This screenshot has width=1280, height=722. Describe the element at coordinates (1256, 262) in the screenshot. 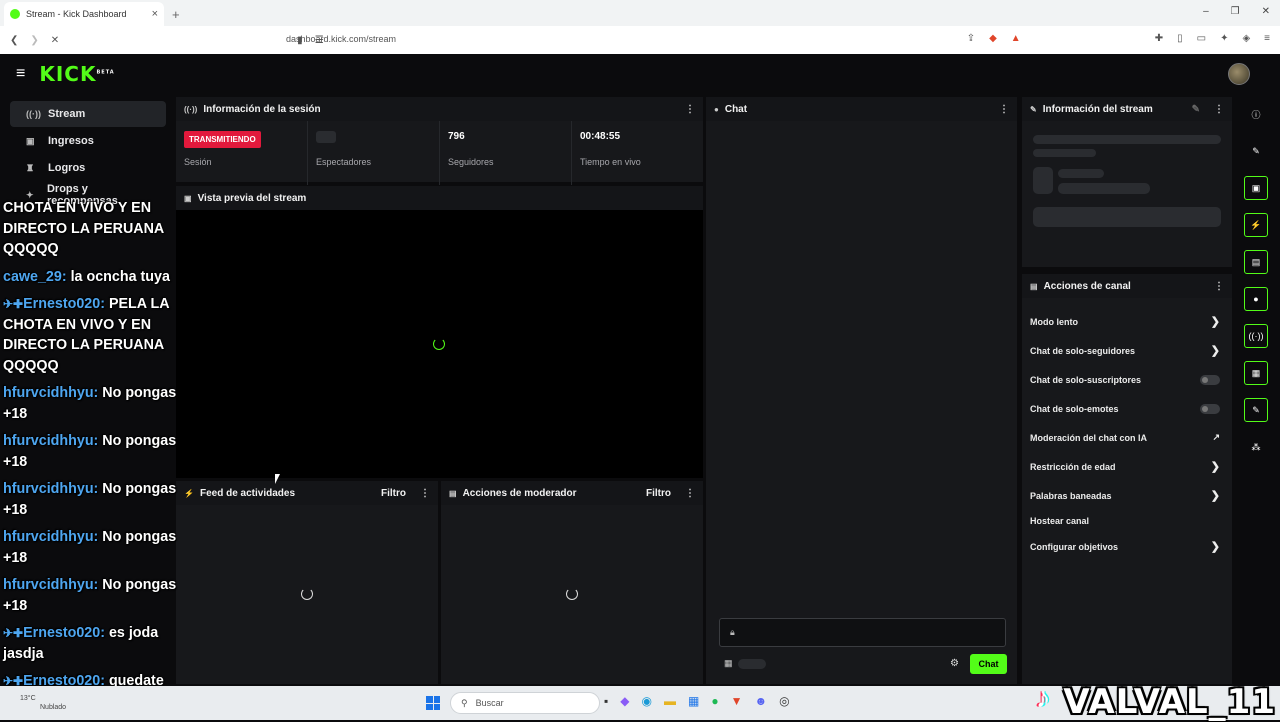

I see `notes-toggle-icon: ▤` at that location.